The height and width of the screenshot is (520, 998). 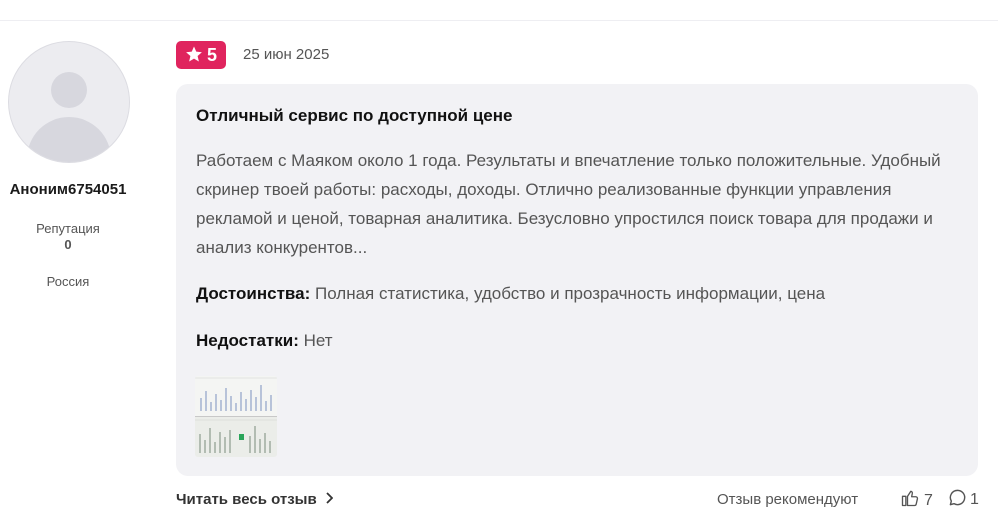 What do you see at coordinates (788, 499) in the screenshot?
I see `recommend-label: Отзыв рекомендуют` at bounding box center [788, 499].